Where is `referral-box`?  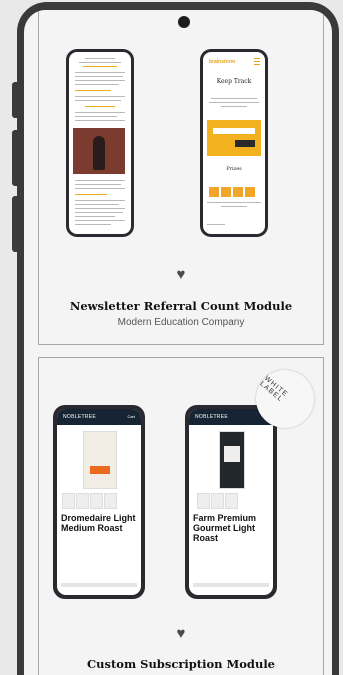
referral-box is located at coordinates (234, 138).